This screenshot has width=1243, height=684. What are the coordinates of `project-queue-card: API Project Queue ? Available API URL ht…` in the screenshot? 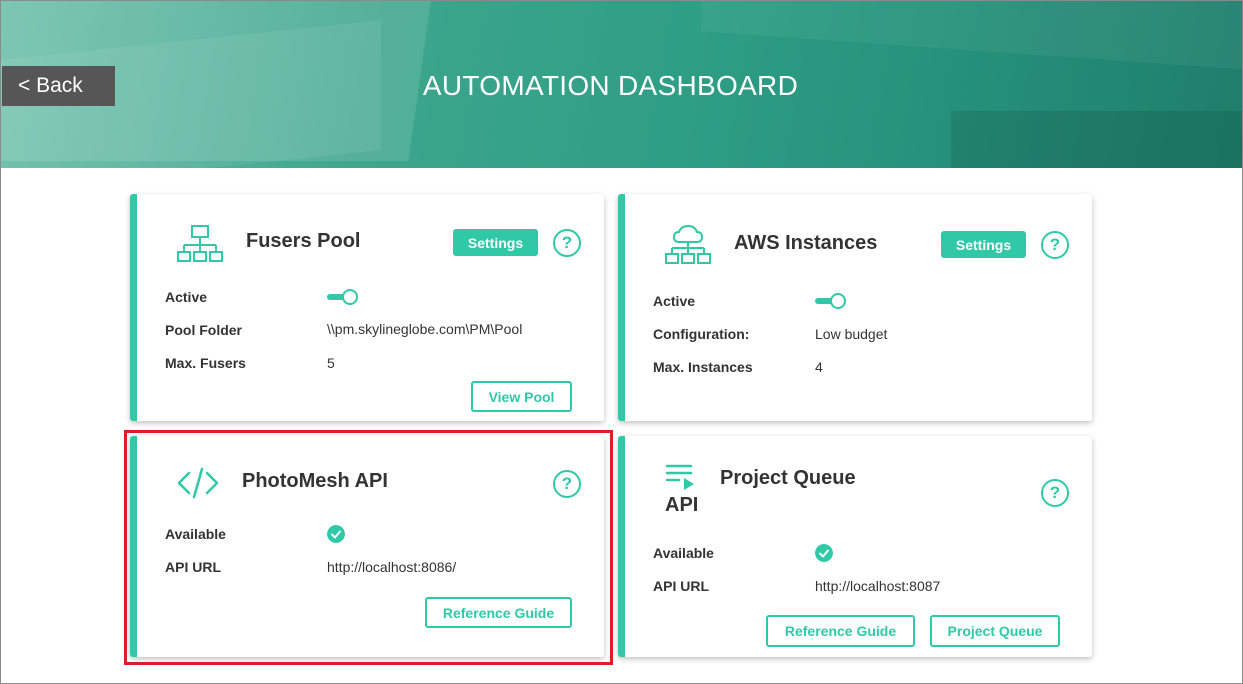 It's located at (855, 546).